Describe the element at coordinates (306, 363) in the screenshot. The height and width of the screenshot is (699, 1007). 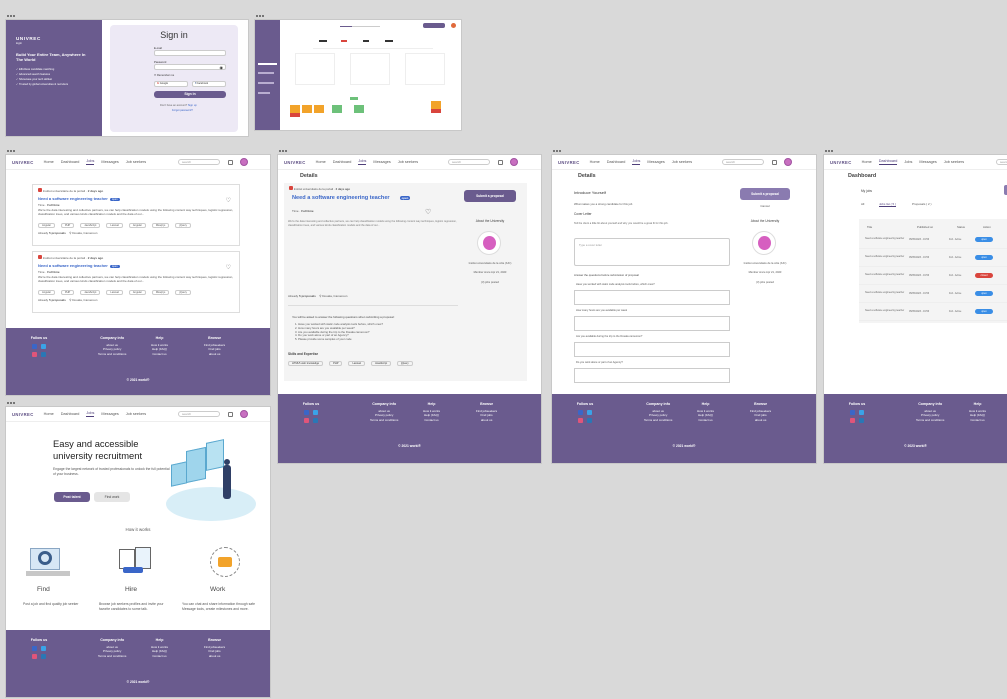
I see `skill-tag: HTML5 web knowledge` at that location.